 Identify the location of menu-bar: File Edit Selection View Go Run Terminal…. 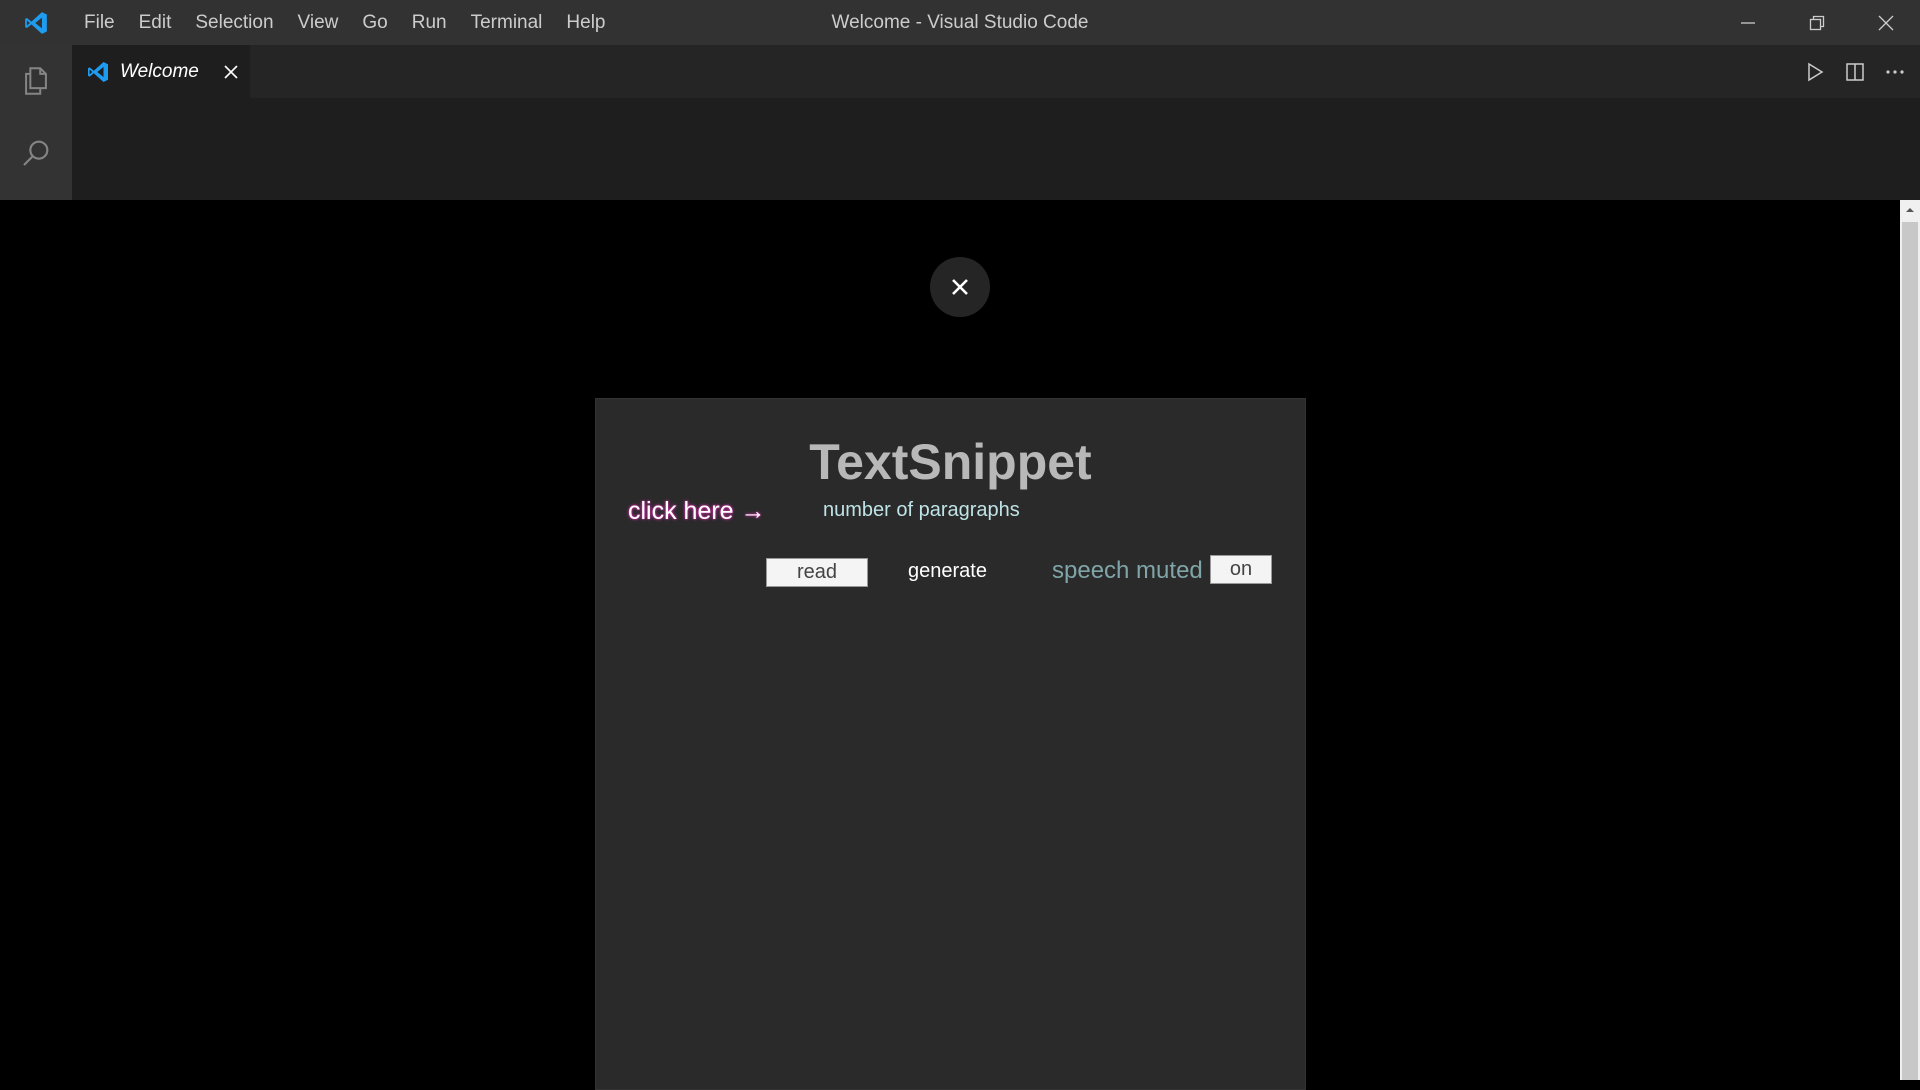
(345, 22).